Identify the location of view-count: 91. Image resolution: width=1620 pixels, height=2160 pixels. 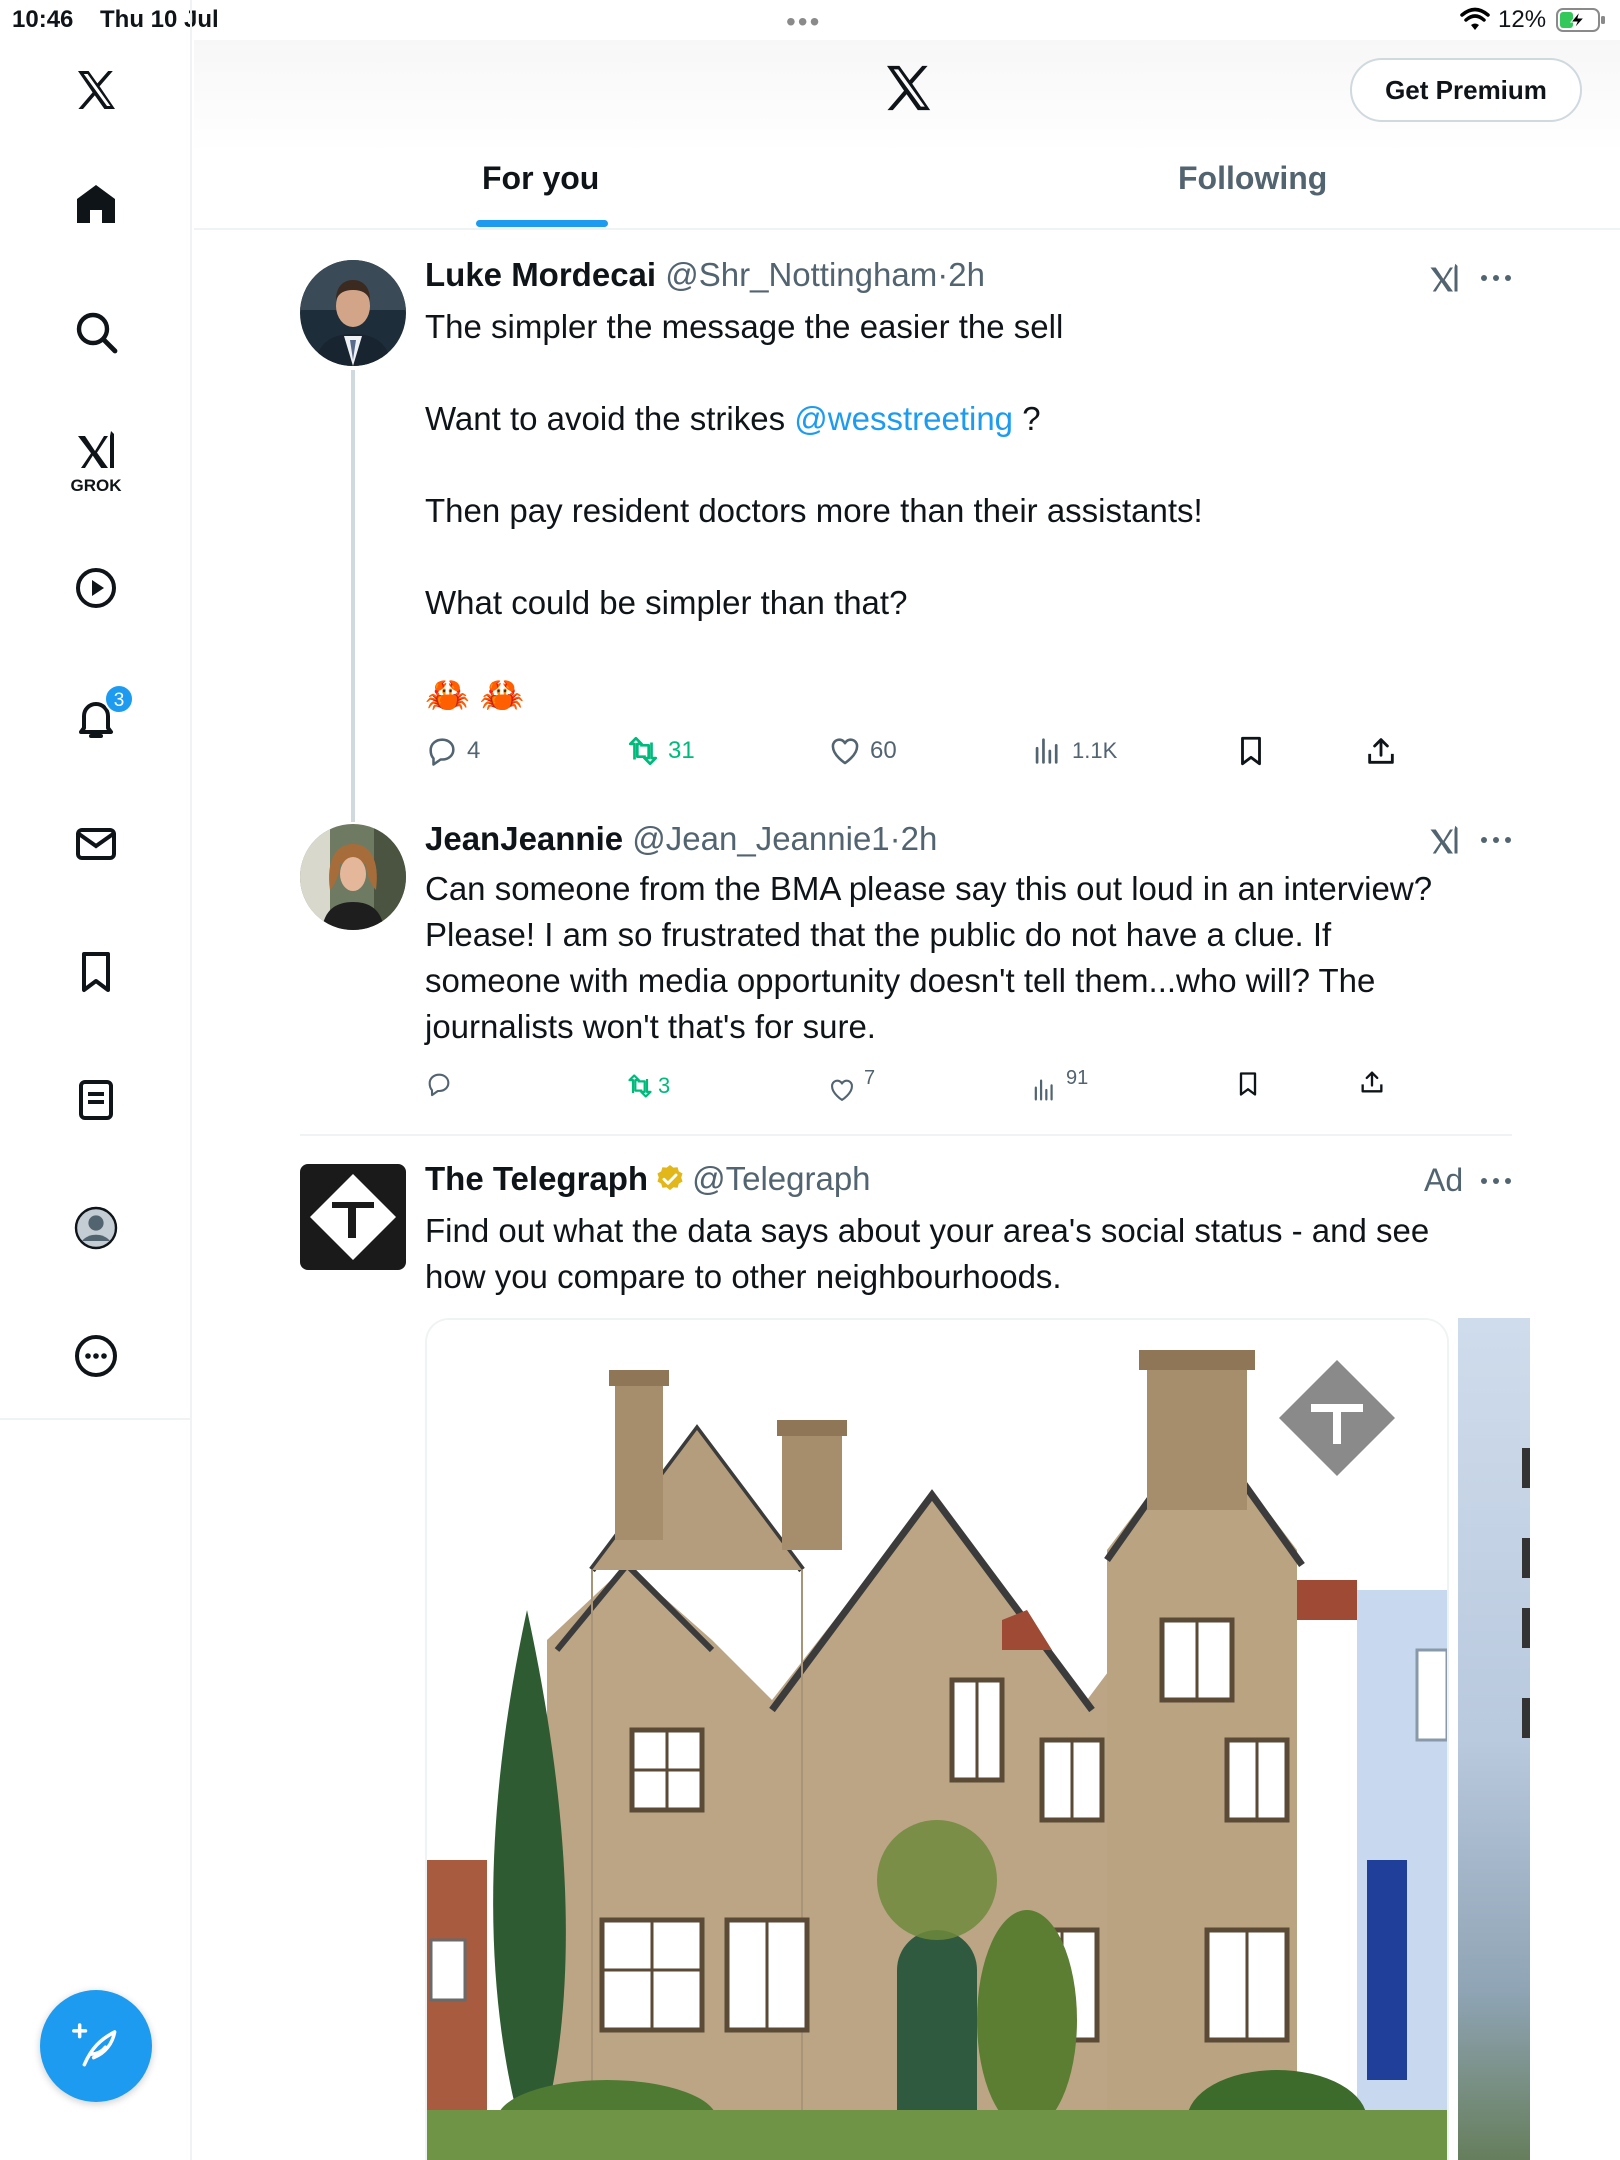
(1077, 1077).